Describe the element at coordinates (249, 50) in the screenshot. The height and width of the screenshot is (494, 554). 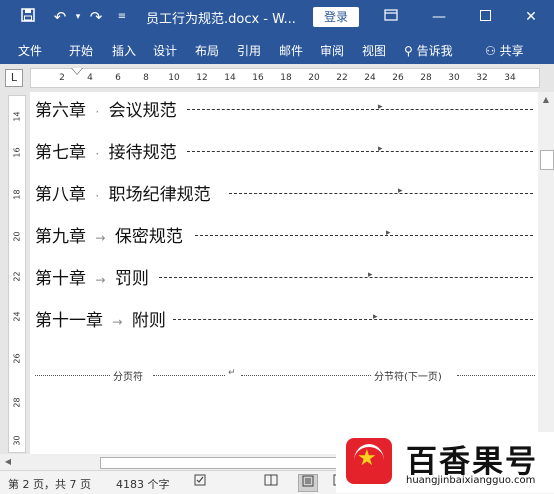
I see `tab-references: 引用` at that location.